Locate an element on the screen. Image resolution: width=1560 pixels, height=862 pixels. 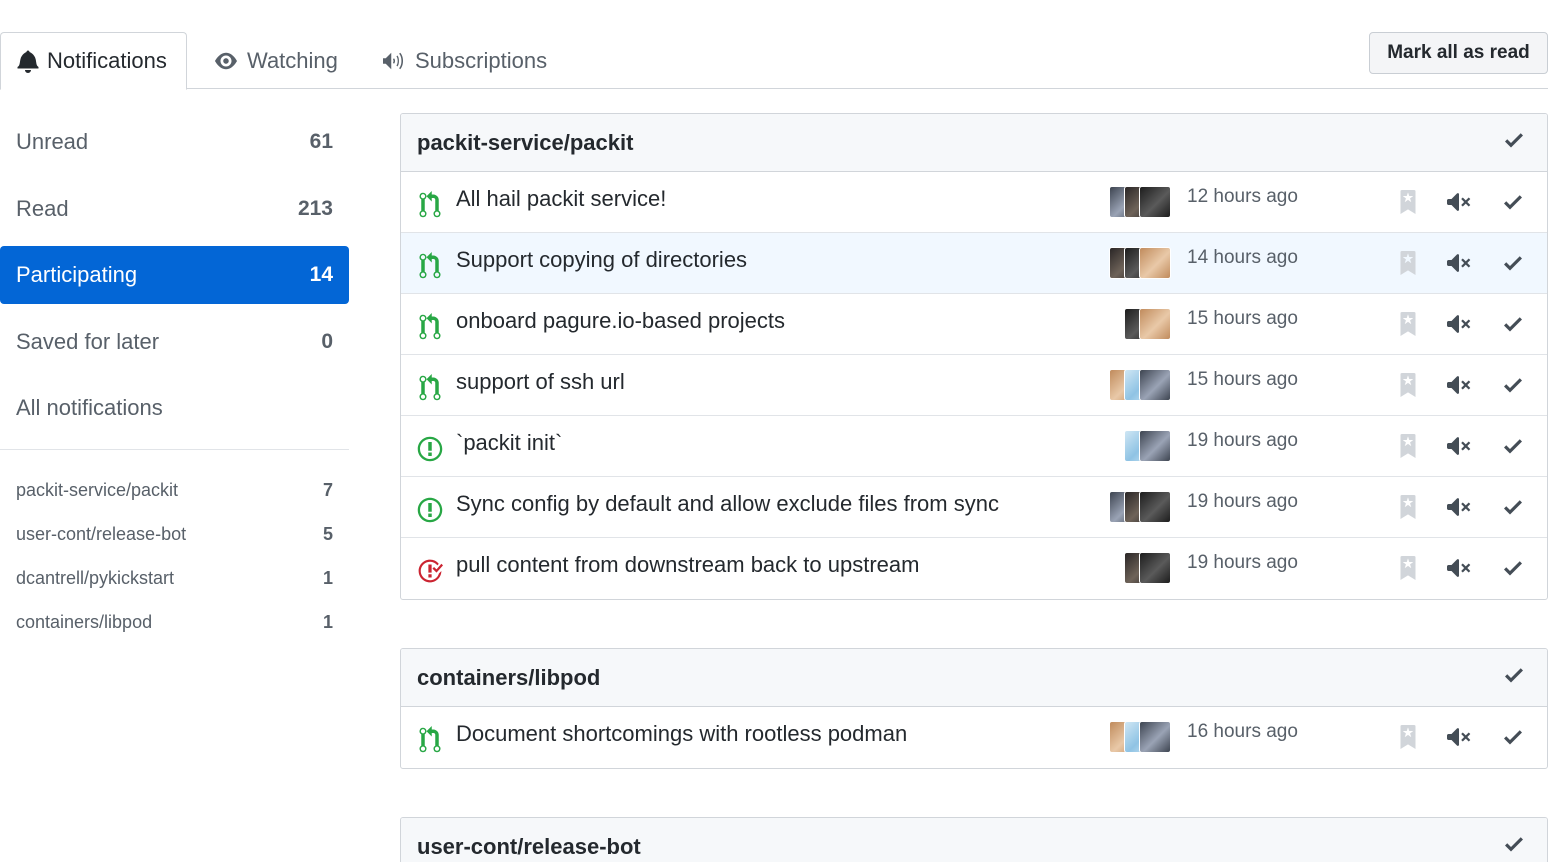
filter-label: Saved for later is located at coordinates (88, 341).